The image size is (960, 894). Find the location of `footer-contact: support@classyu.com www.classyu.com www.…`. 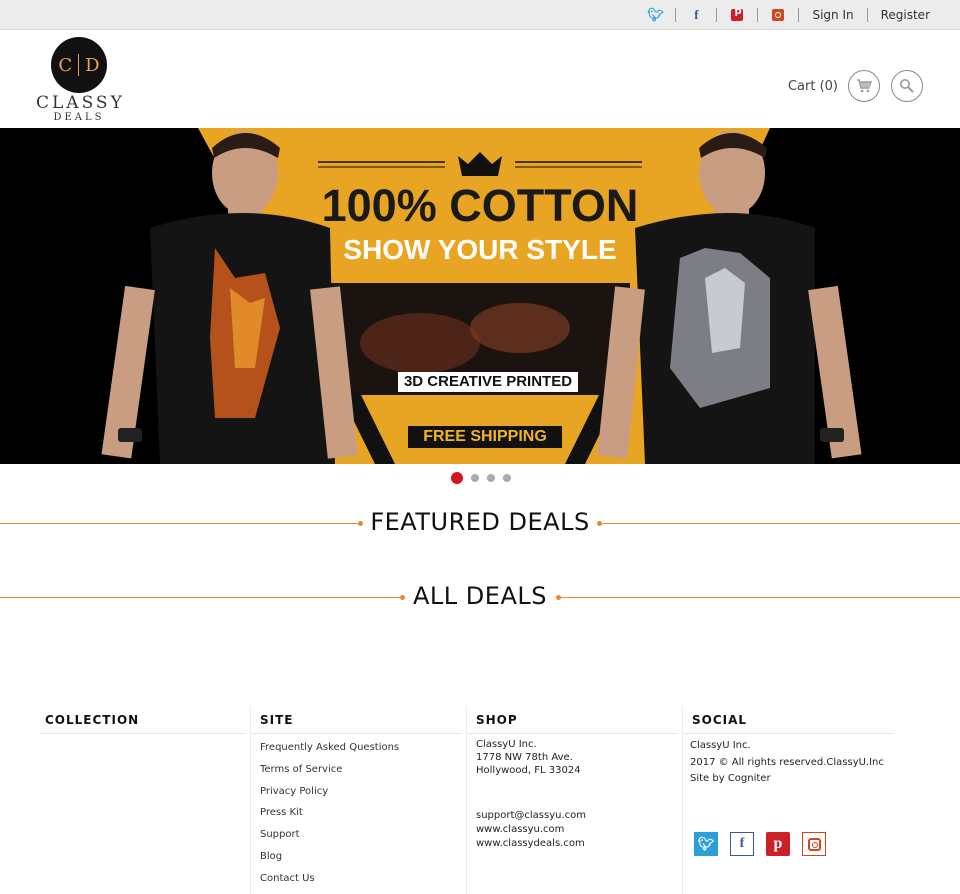

footer-contact: support@classyu.com www.classyu.com www.… is located at coordinates (572, 814).